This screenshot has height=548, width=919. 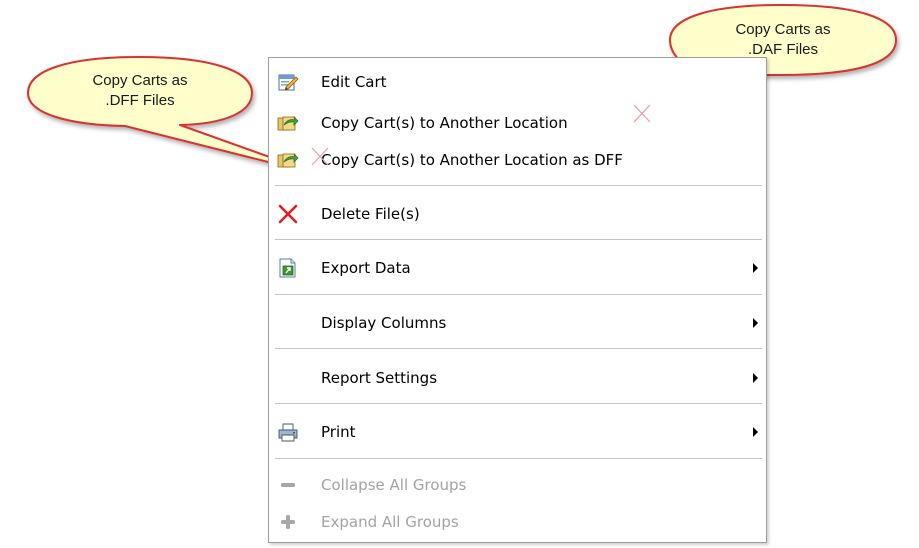 What do you see at coordinates (288, 485) in the screenshot?
I see `minus-icon` at bounding box center [288, 485].